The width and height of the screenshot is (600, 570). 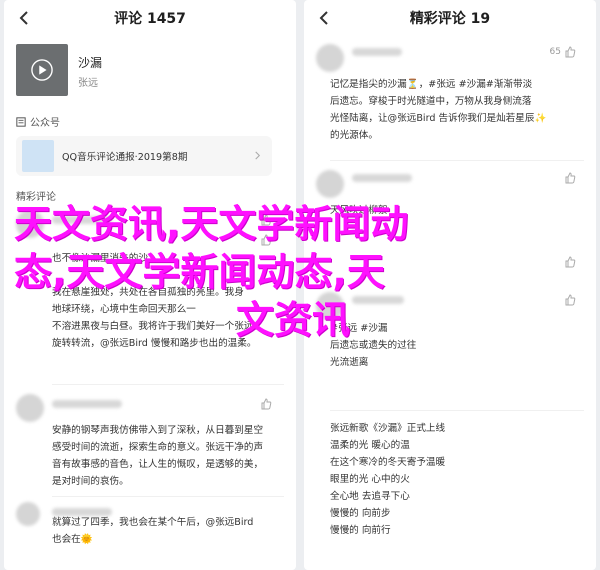 I want to click on like-button: 65, so click(x=563, y=52).